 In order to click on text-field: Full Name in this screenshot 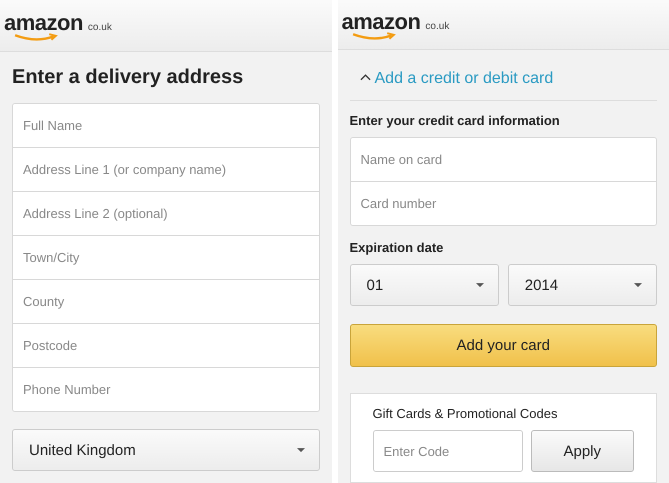, I will do `click(166, 125)`.